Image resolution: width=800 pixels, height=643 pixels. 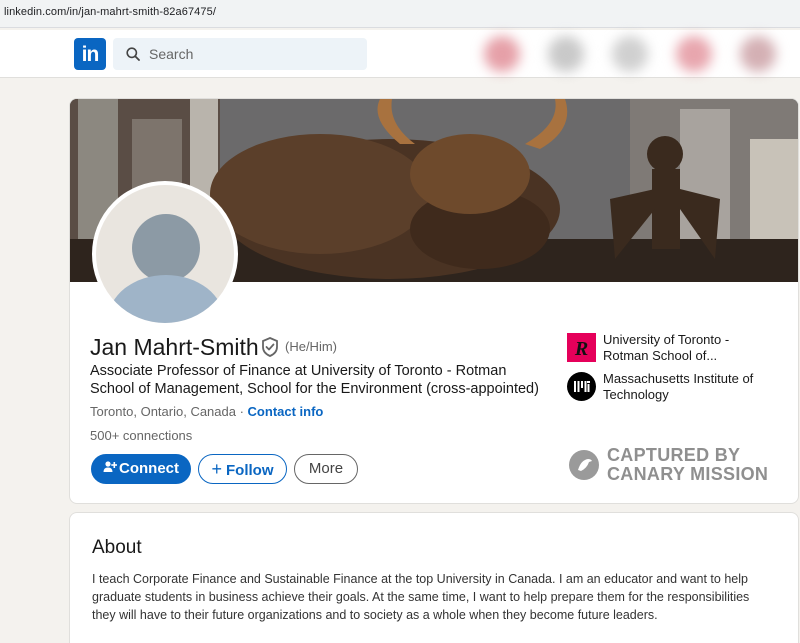 I want to click on search-input, so click(x=254, y=54).